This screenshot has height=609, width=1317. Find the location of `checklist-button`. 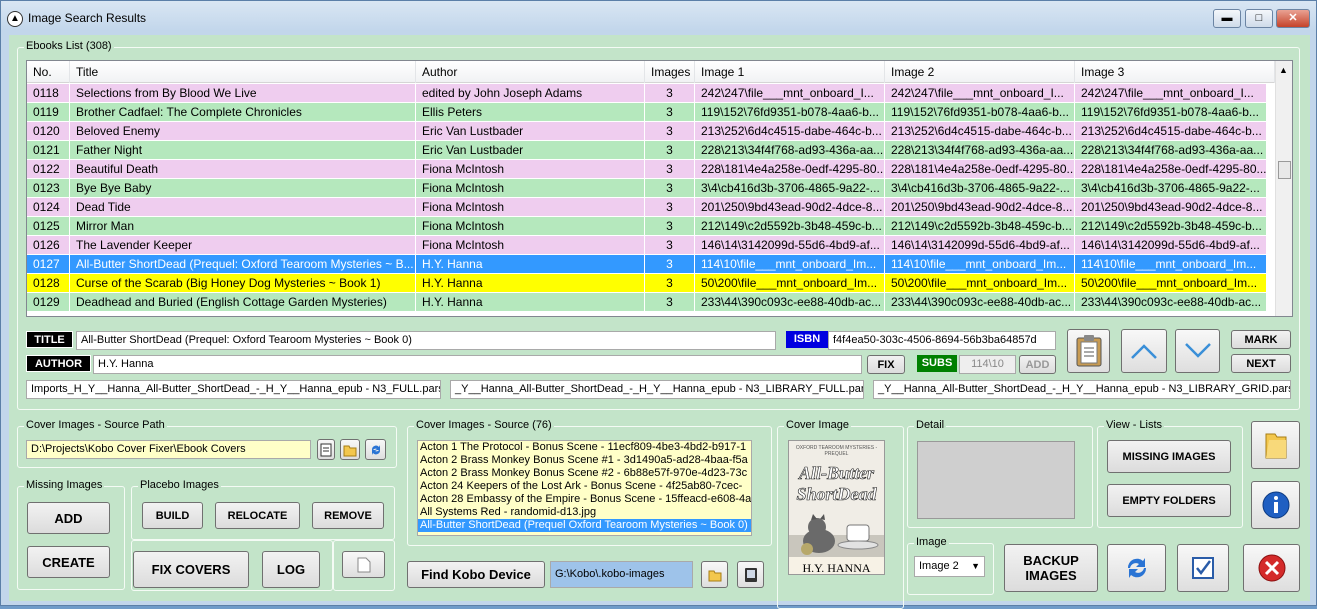

checklist-button is located at coordinates (1203, 568).